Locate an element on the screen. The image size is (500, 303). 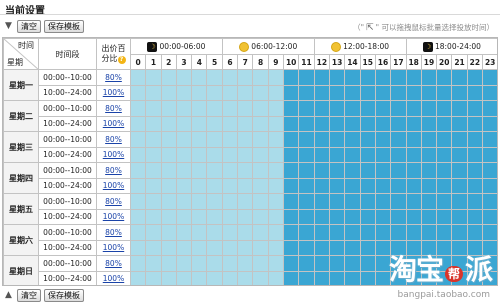
hour-header: 15 is located at coordinates (367, 62).